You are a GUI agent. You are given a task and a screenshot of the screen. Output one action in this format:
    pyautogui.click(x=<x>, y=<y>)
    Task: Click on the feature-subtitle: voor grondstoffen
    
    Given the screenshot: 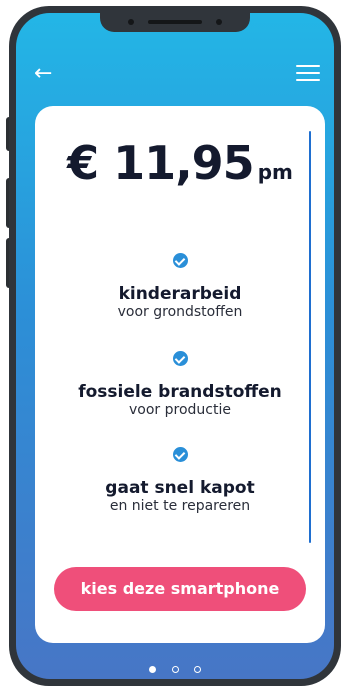 What is the action you would take?
    pyautogui.click(x=180, y=312)
    